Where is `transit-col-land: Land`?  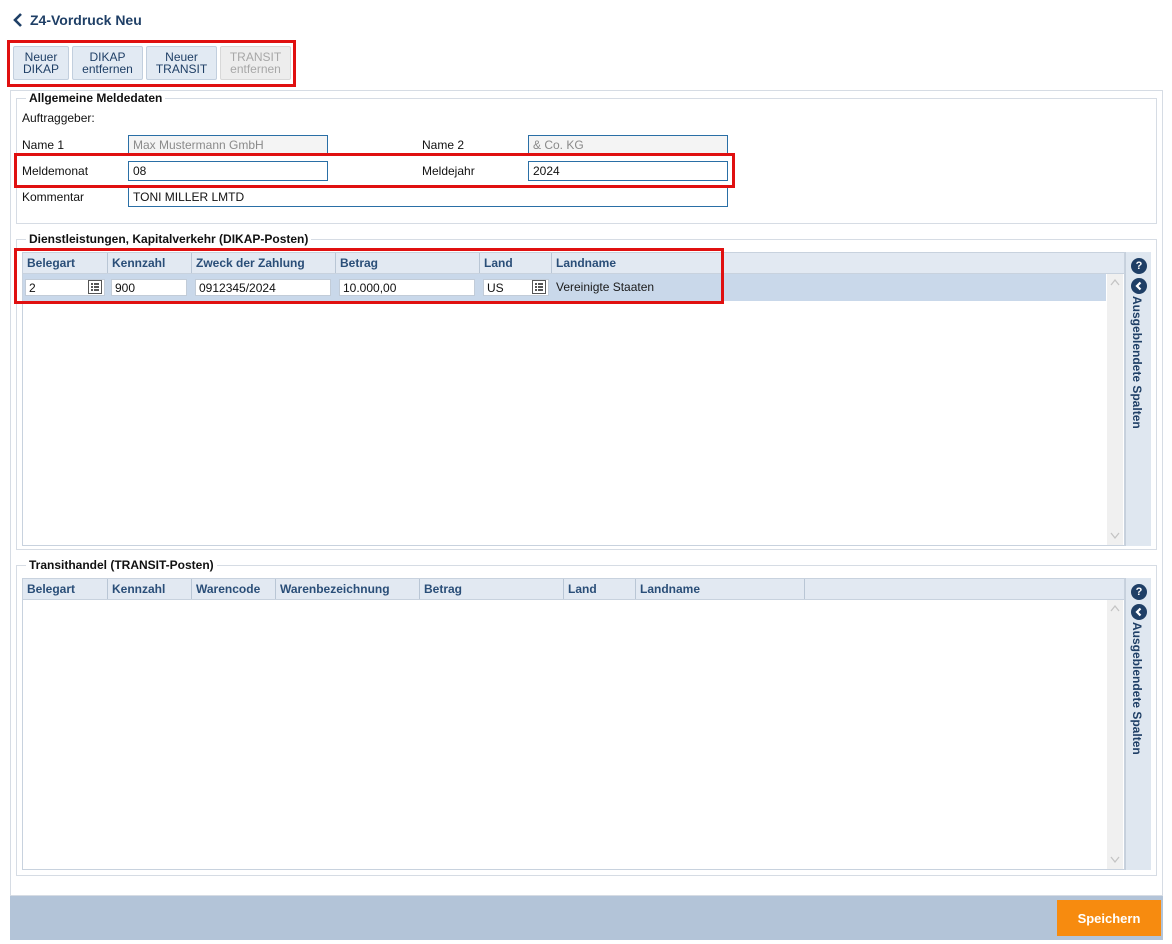
transit-col-land: Land is located at coordinates (600, 589).